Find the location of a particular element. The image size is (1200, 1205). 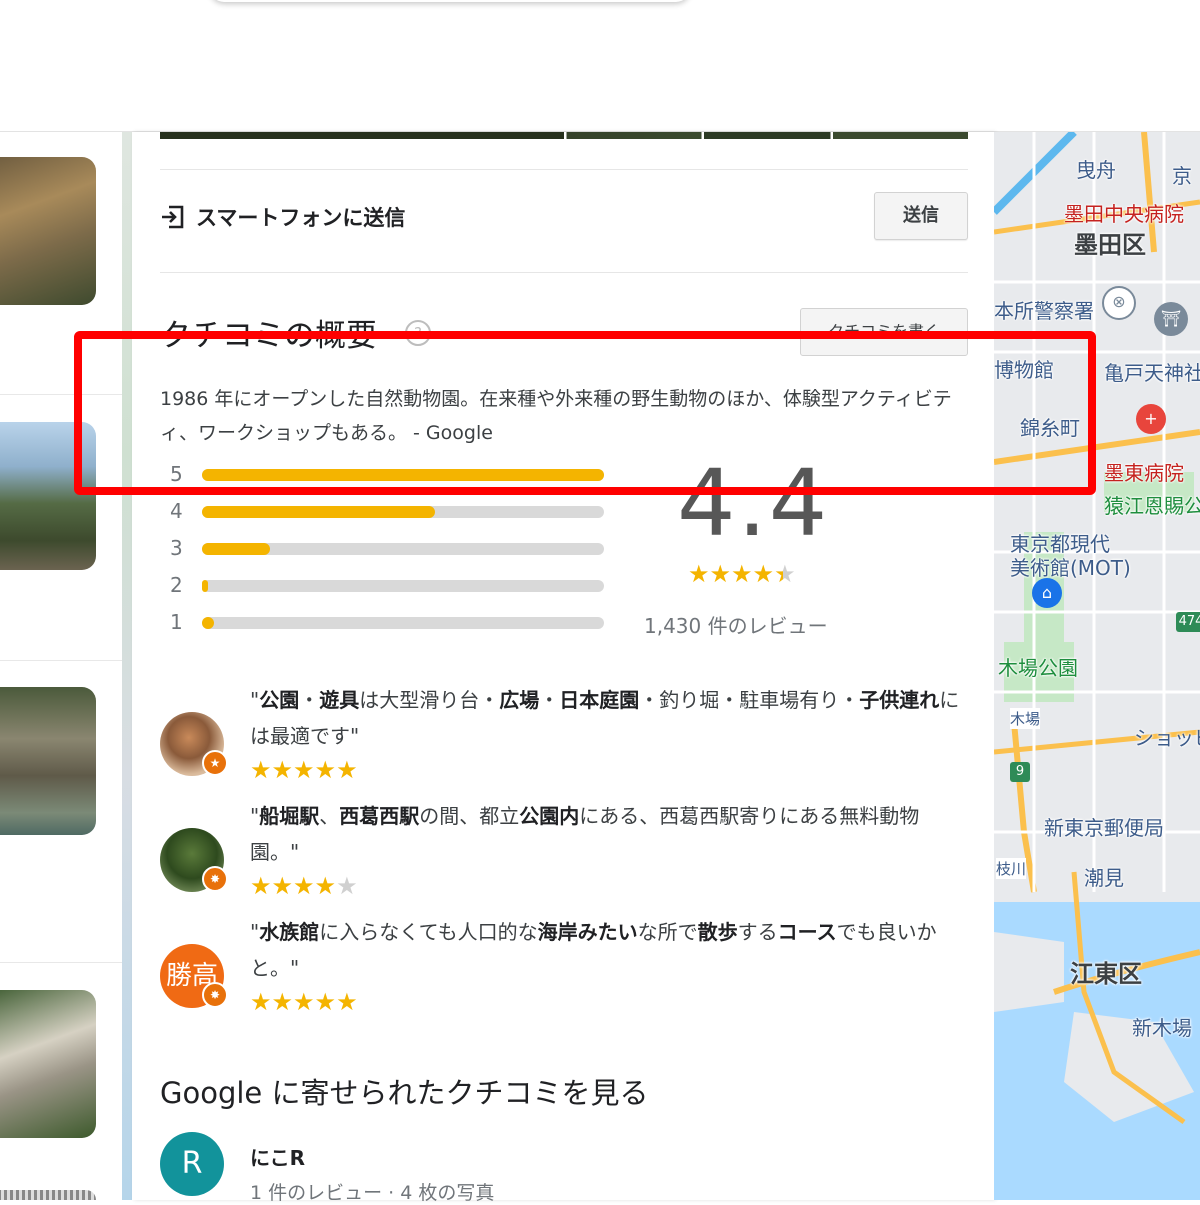

map-edge is located at coordinates (127, 666).